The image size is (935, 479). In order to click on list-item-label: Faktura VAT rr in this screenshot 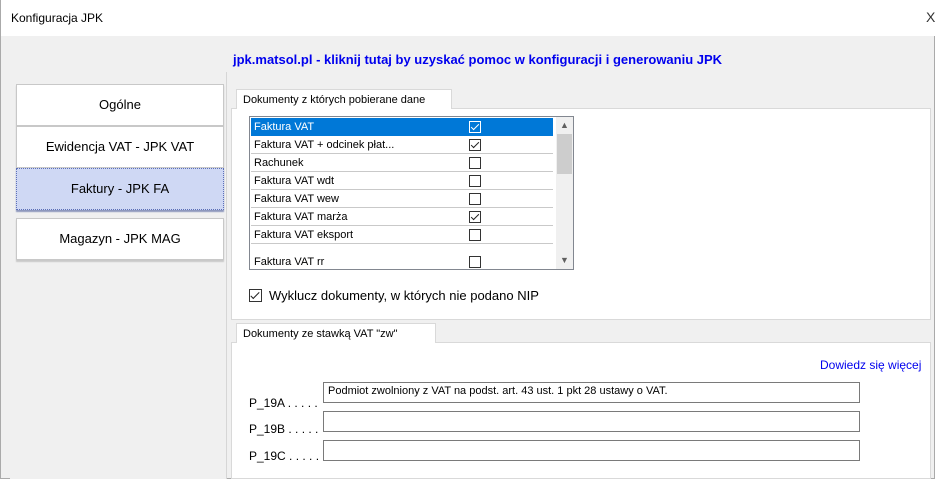, I will do `click(289, 262)`.